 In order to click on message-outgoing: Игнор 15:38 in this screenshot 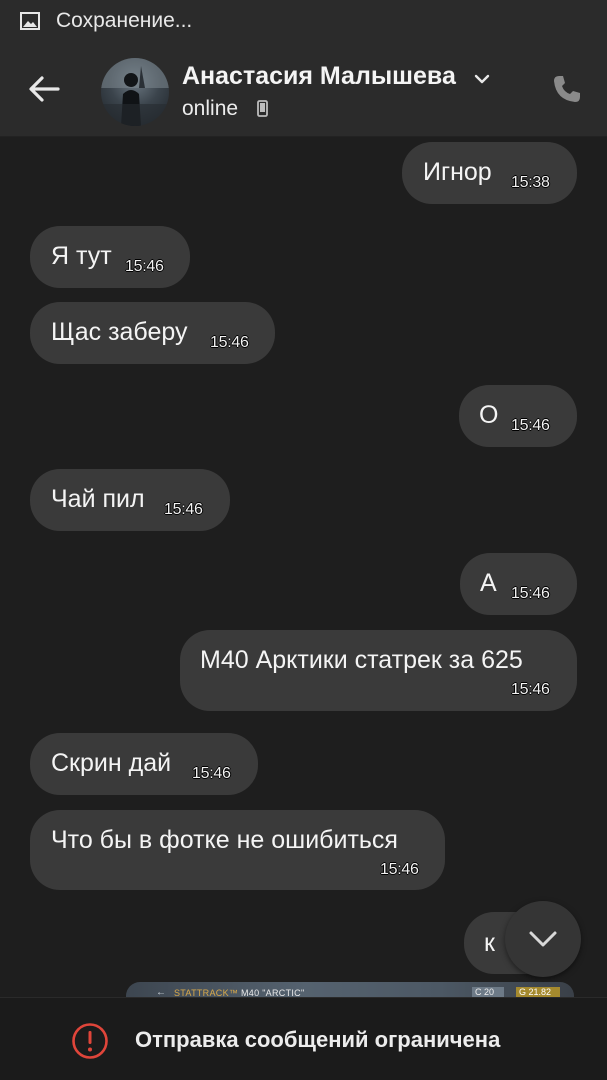, I will do `click(489, 173)`.